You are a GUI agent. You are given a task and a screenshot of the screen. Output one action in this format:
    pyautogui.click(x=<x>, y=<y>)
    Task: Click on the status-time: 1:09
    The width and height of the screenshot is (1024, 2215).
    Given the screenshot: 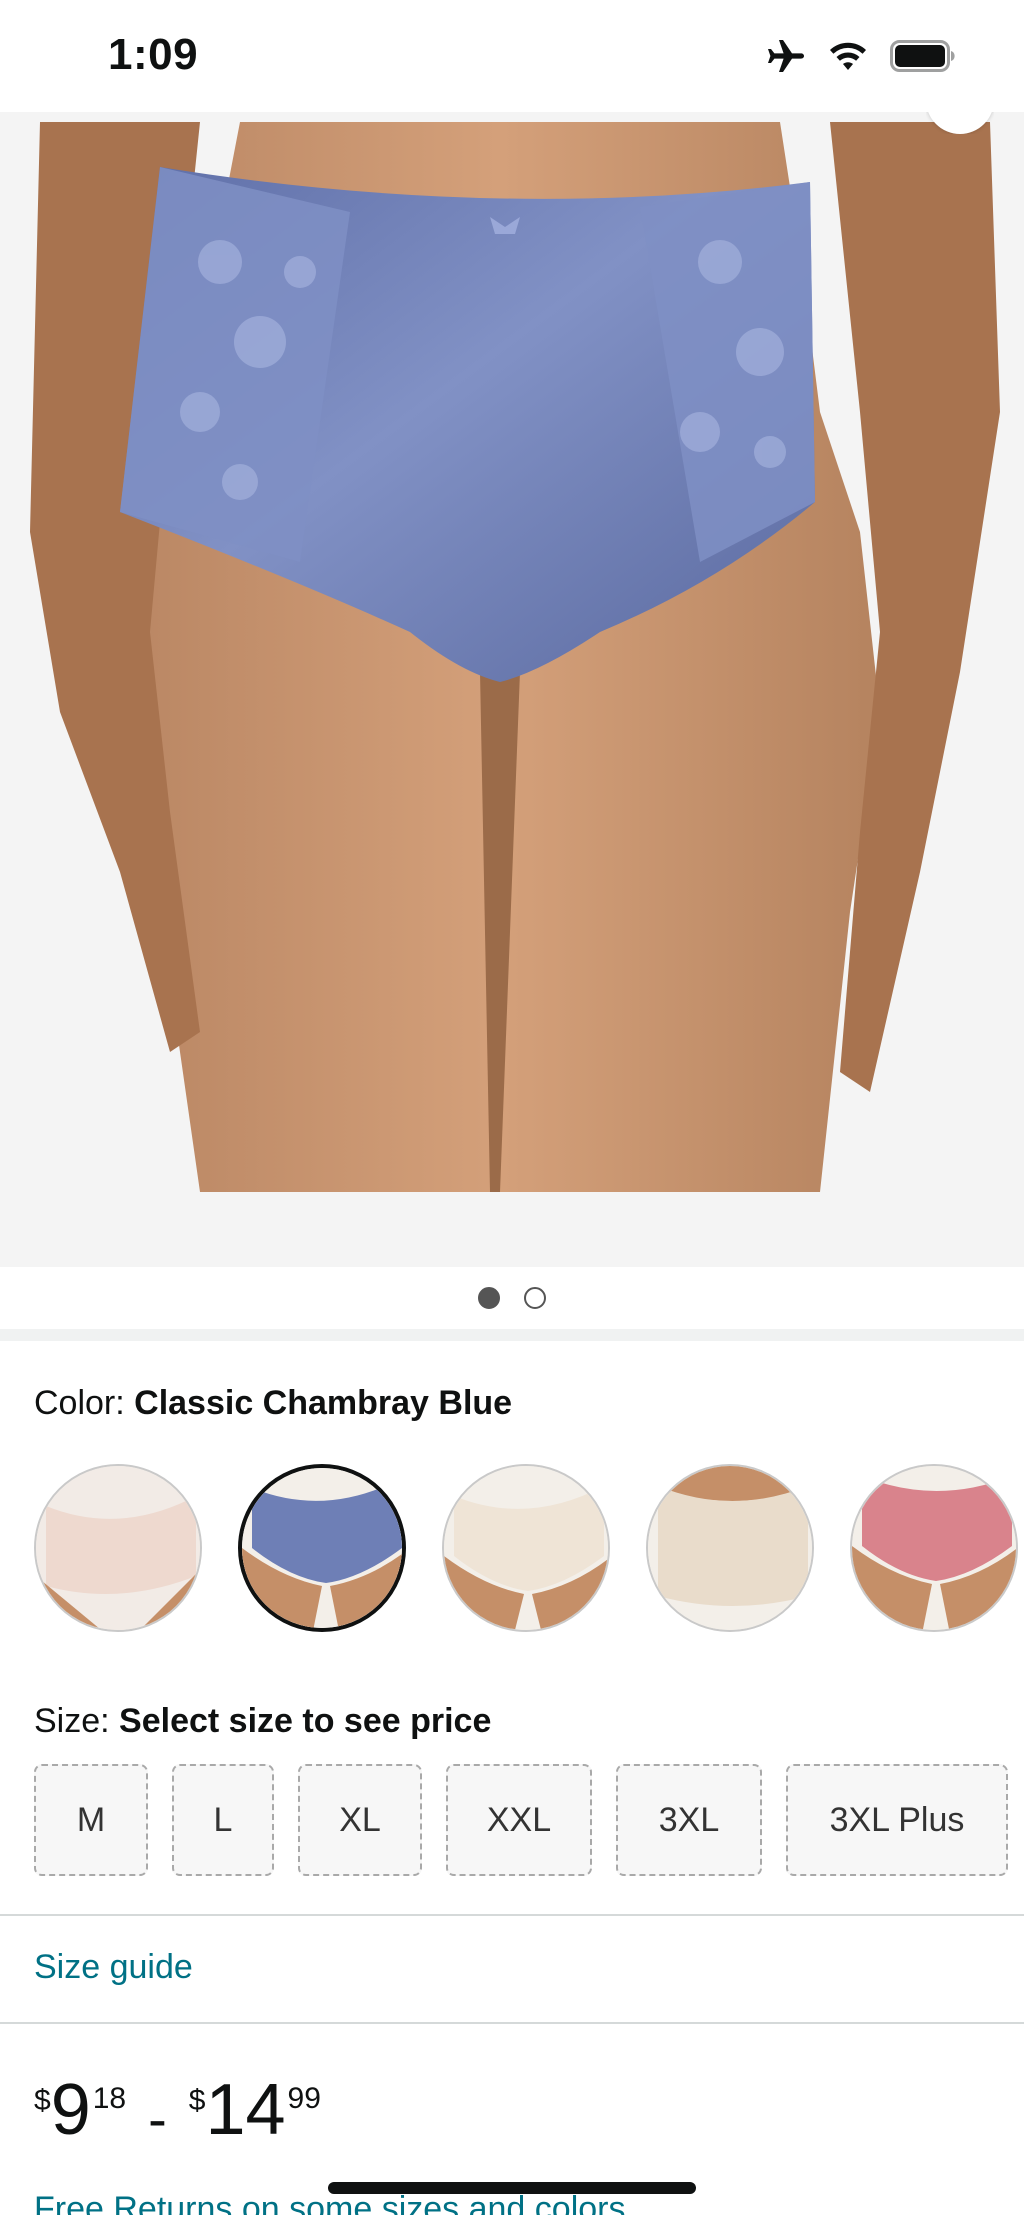 What is the action you would take?
    pyautogui.click(x=153, y=54)
    